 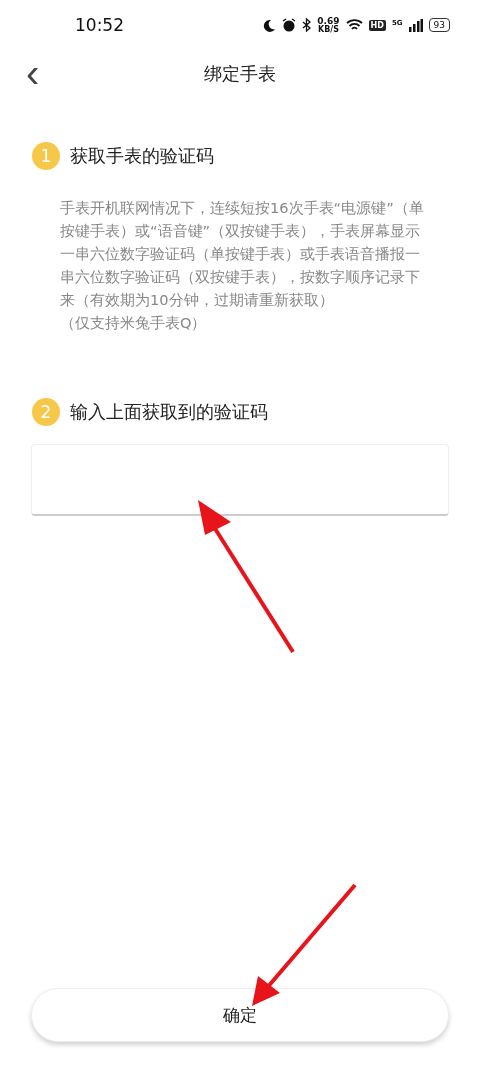 I want to click on wifi-icon, so click(x=354, y=25).